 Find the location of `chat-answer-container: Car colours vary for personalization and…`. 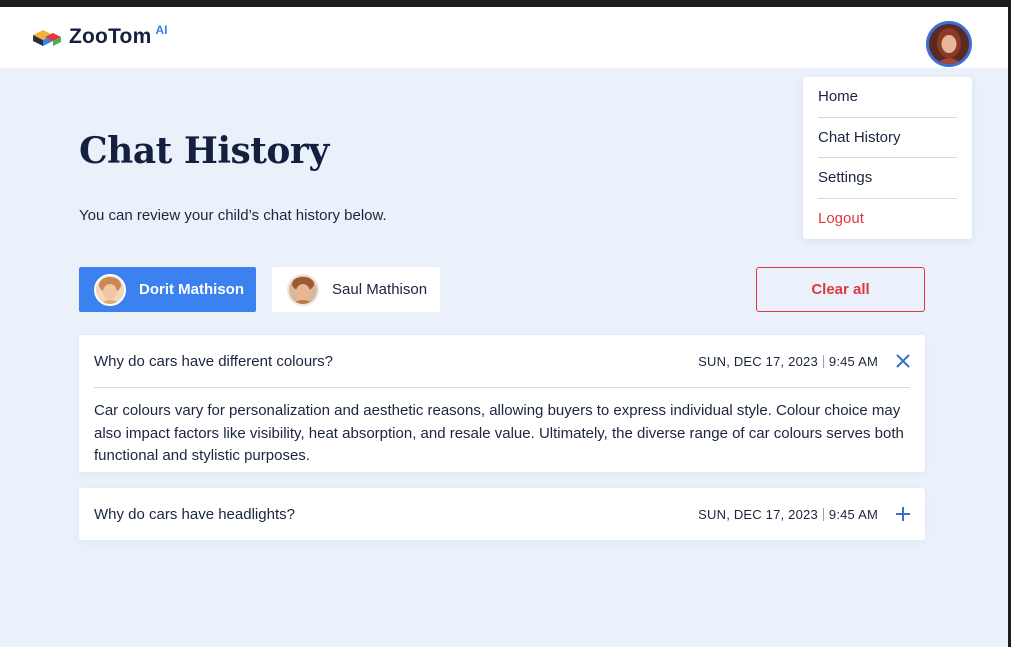

chat-answer-container: Car colours vary for personalization and… is located at coordinates (502, 427).